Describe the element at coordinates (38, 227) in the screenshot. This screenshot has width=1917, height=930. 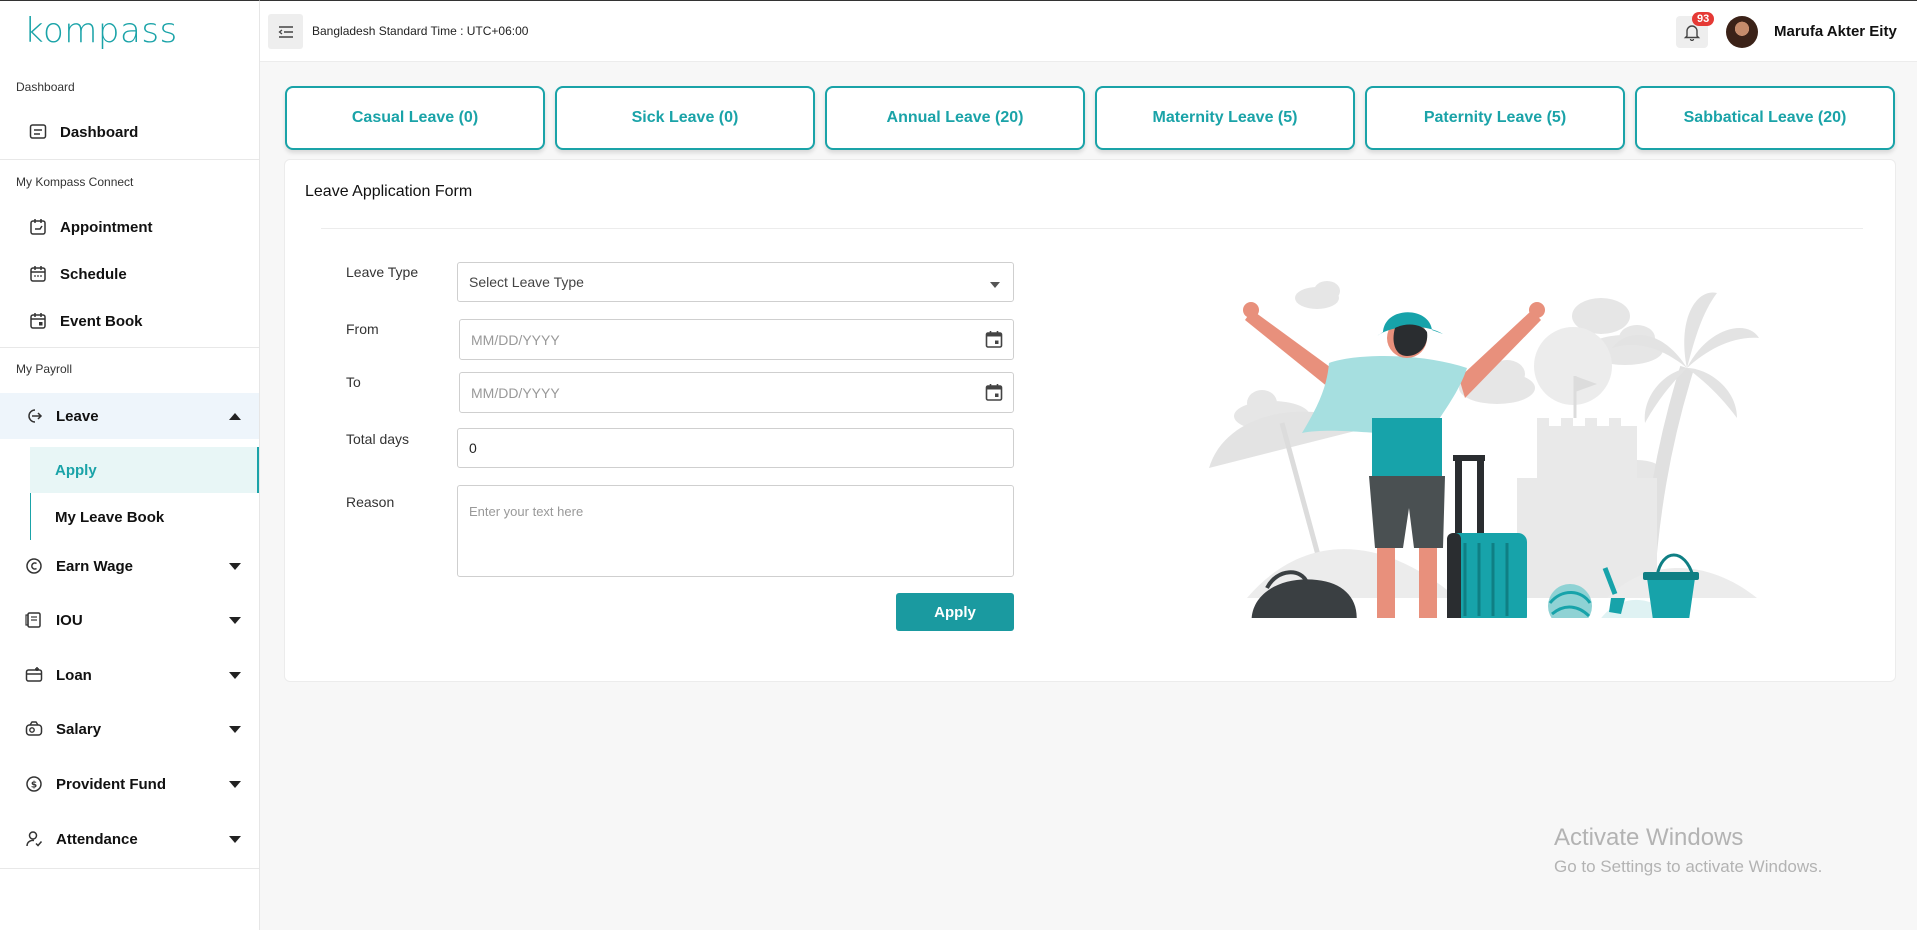
I see `appointment-icon` at that location.